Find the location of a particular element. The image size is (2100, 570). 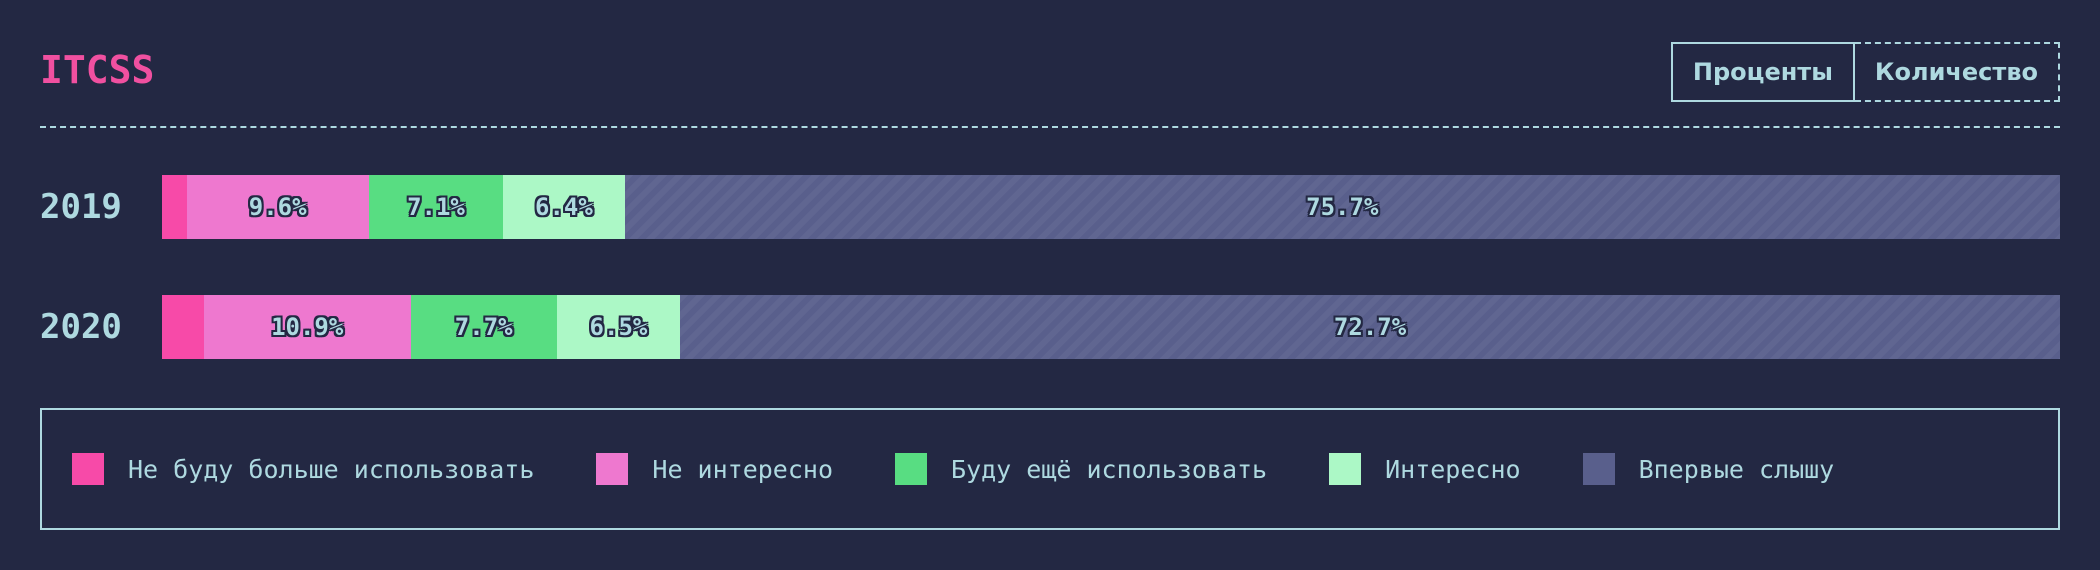

segment-value-label: 10.9% is located at coordinates (307, 327).